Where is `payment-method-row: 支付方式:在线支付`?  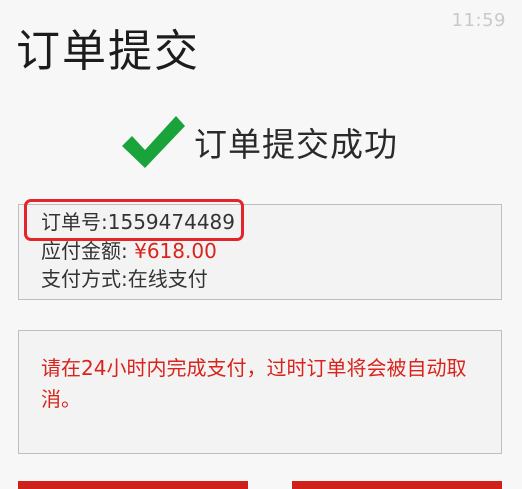
payment-method-row: 支付方式:在线支付 is located at coordinates (124, 279).